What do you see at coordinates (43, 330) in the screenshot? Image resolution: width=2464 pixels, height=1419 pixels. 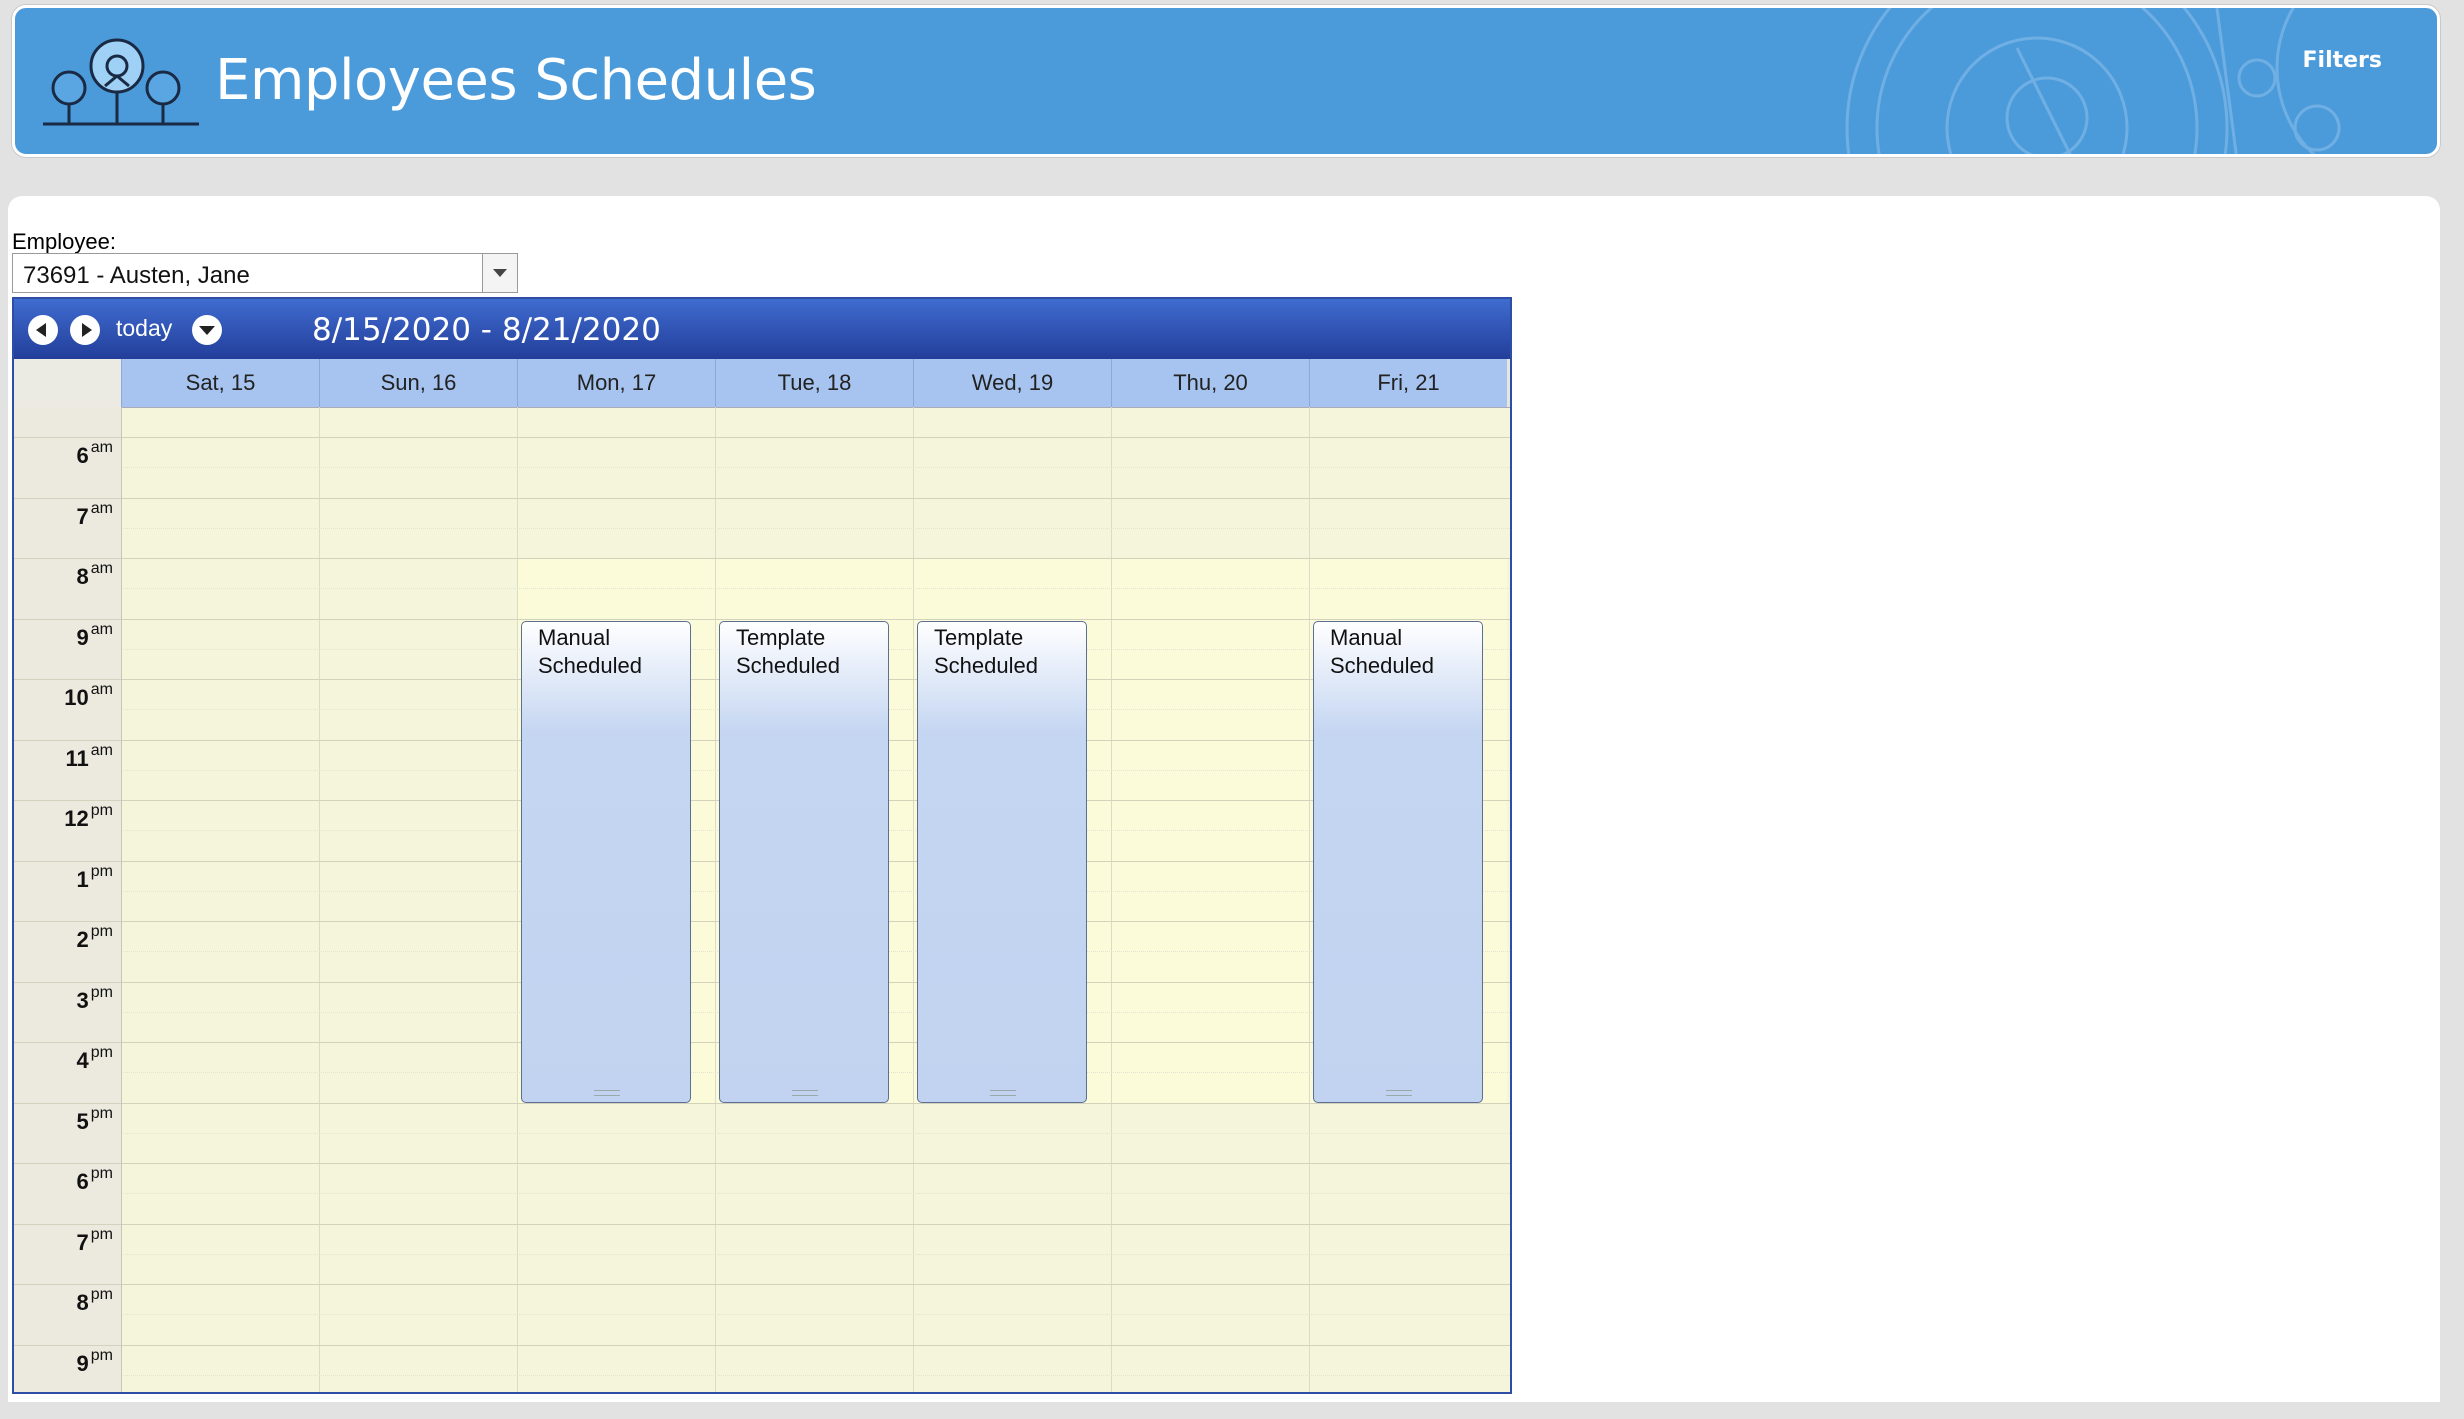 I see `previous-week-button` at bounding box center [43, 330].